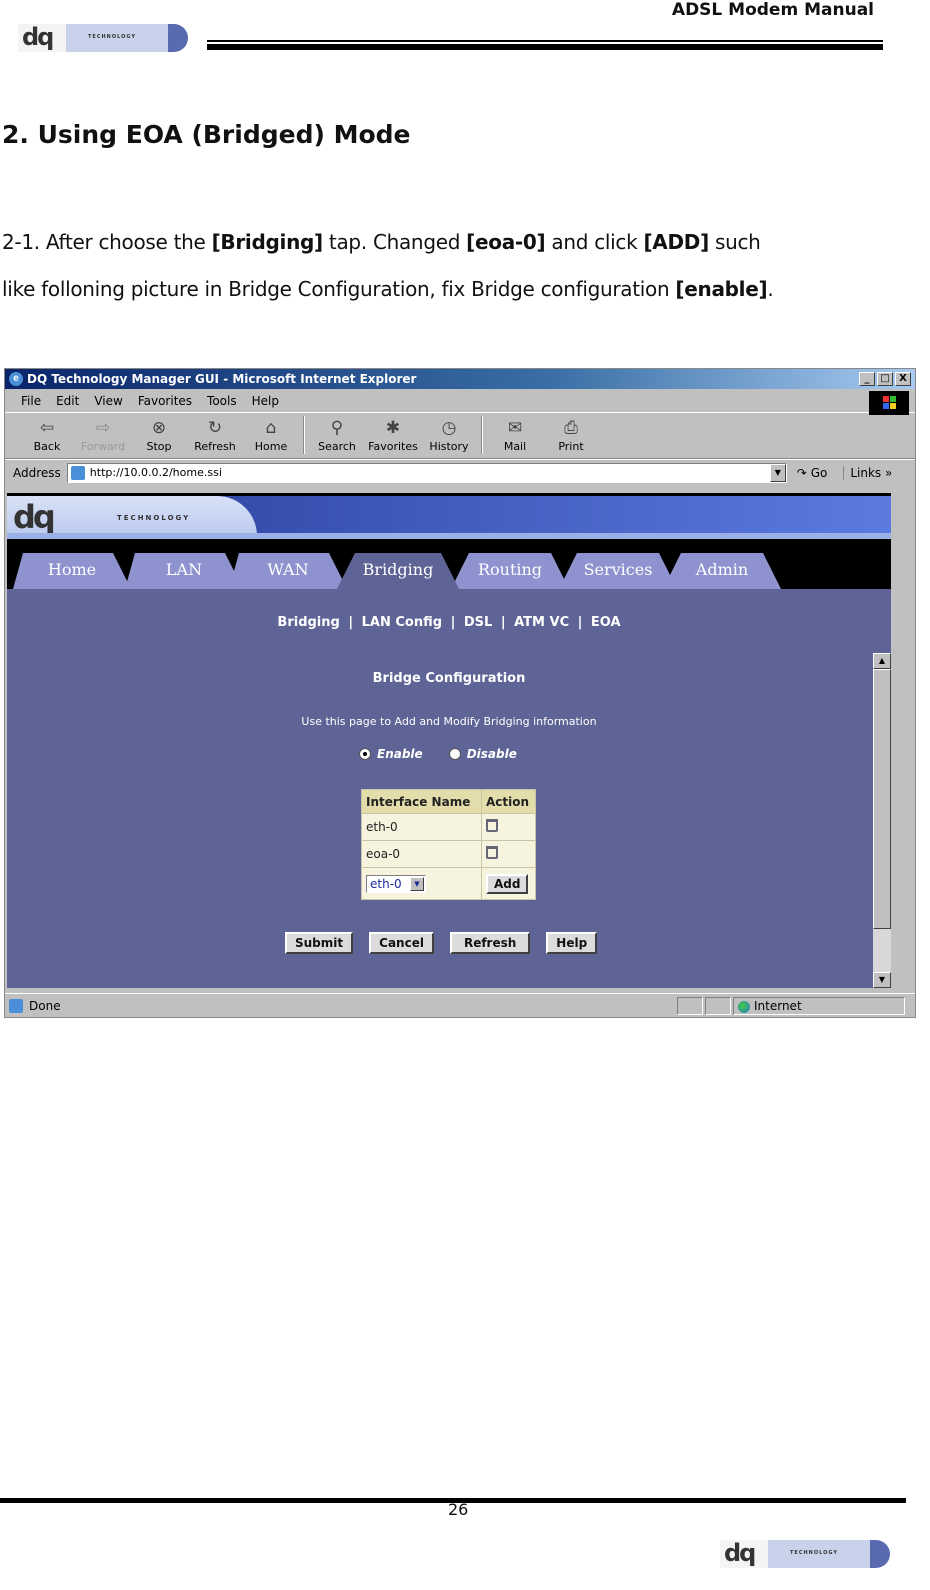 The width and height of the screenshot is (930, 1590). I want to click on links-button: Links », so click(867, 472).